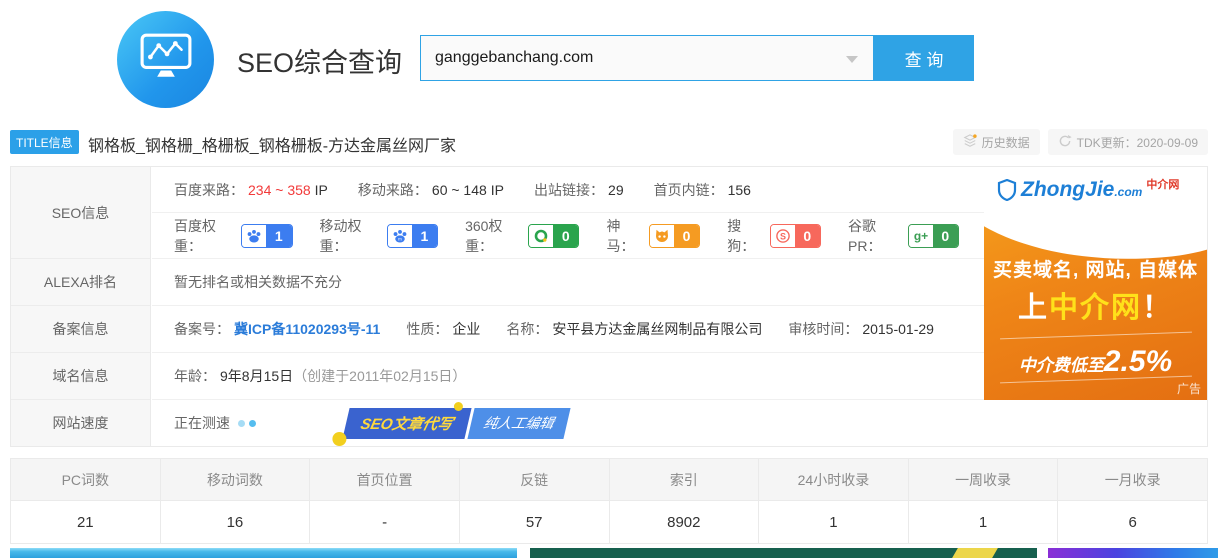 Image resolution: width=1218 pixels, height=558 pixels. I want to click on google-pr-badge: g+ 0, so click(933, 235).